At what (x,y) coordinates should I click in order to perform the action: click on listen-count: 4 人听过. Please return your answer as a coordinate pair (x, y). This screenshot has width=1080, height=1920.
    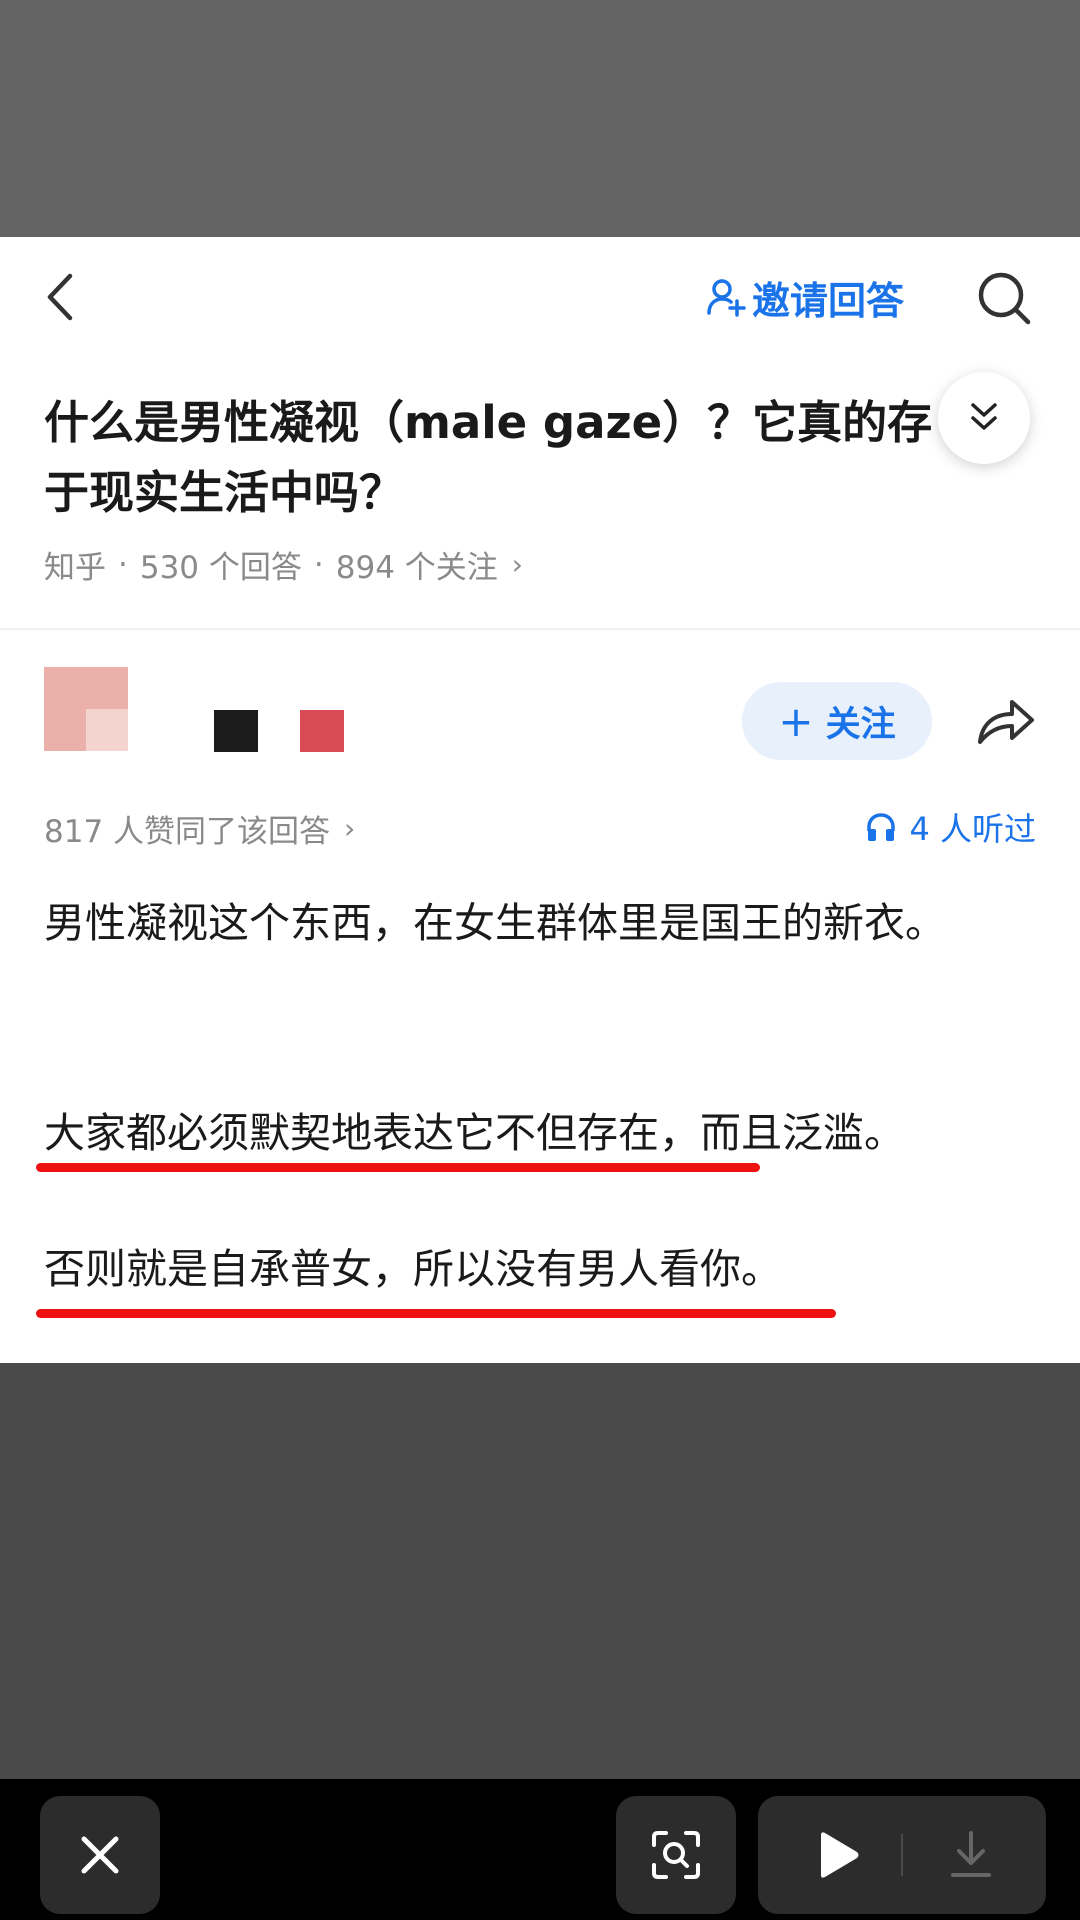
    Looking at the image, I should click on (950, 827).